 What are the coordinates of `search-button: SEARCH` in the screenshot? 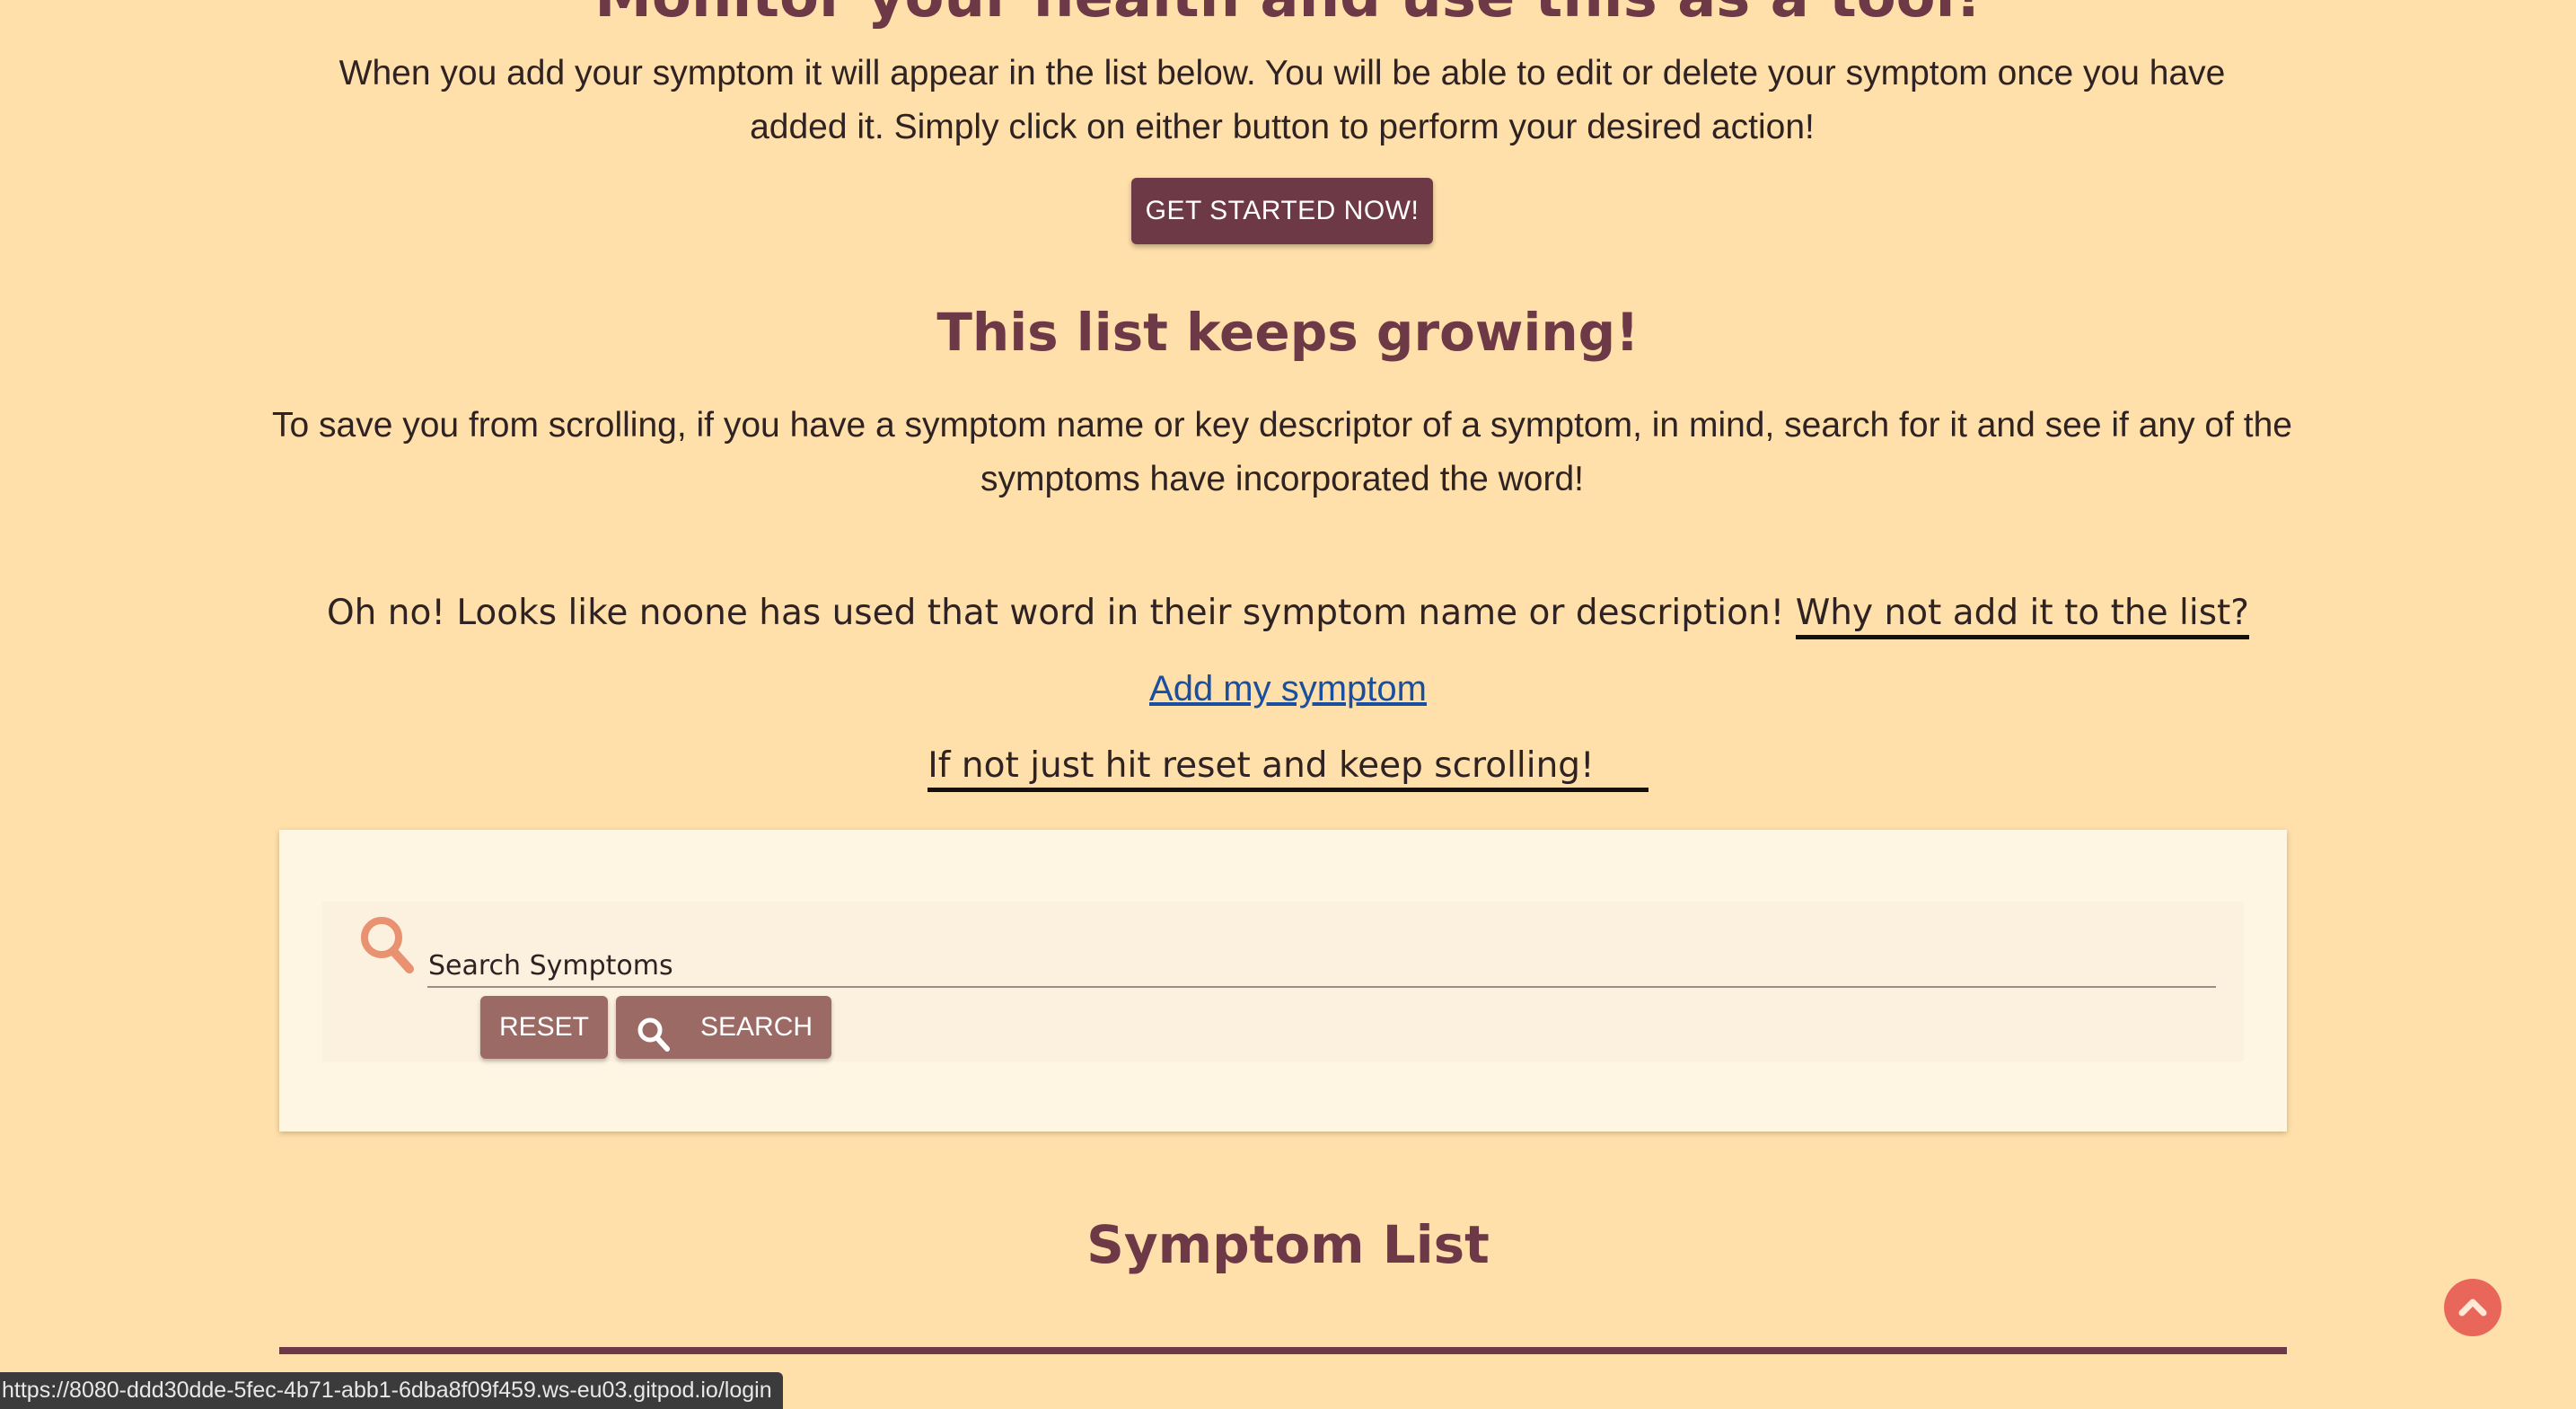 It's located at (723, 1027).